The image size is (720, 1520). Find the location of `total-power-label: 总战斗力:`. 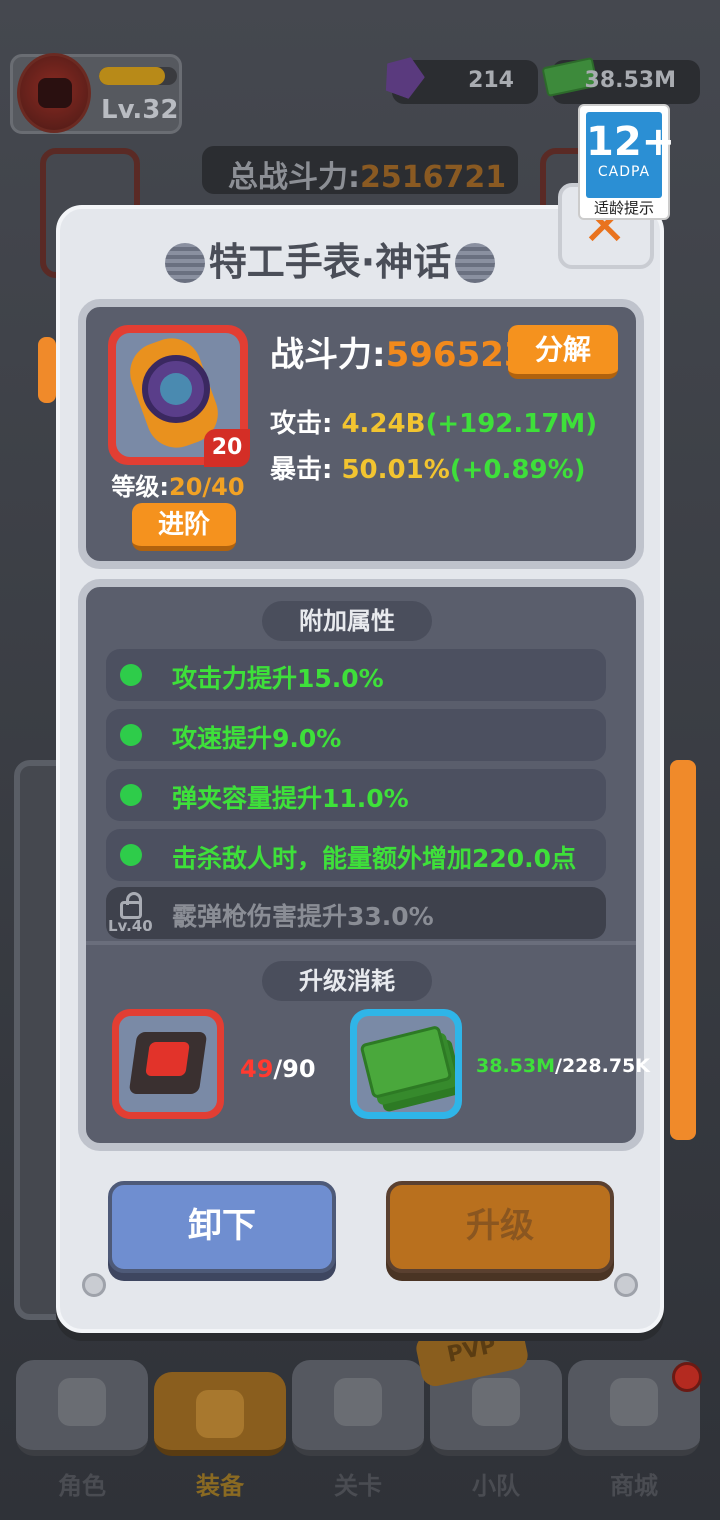

total-power-label: 总战斗力: is located at coordinates (294, 177).